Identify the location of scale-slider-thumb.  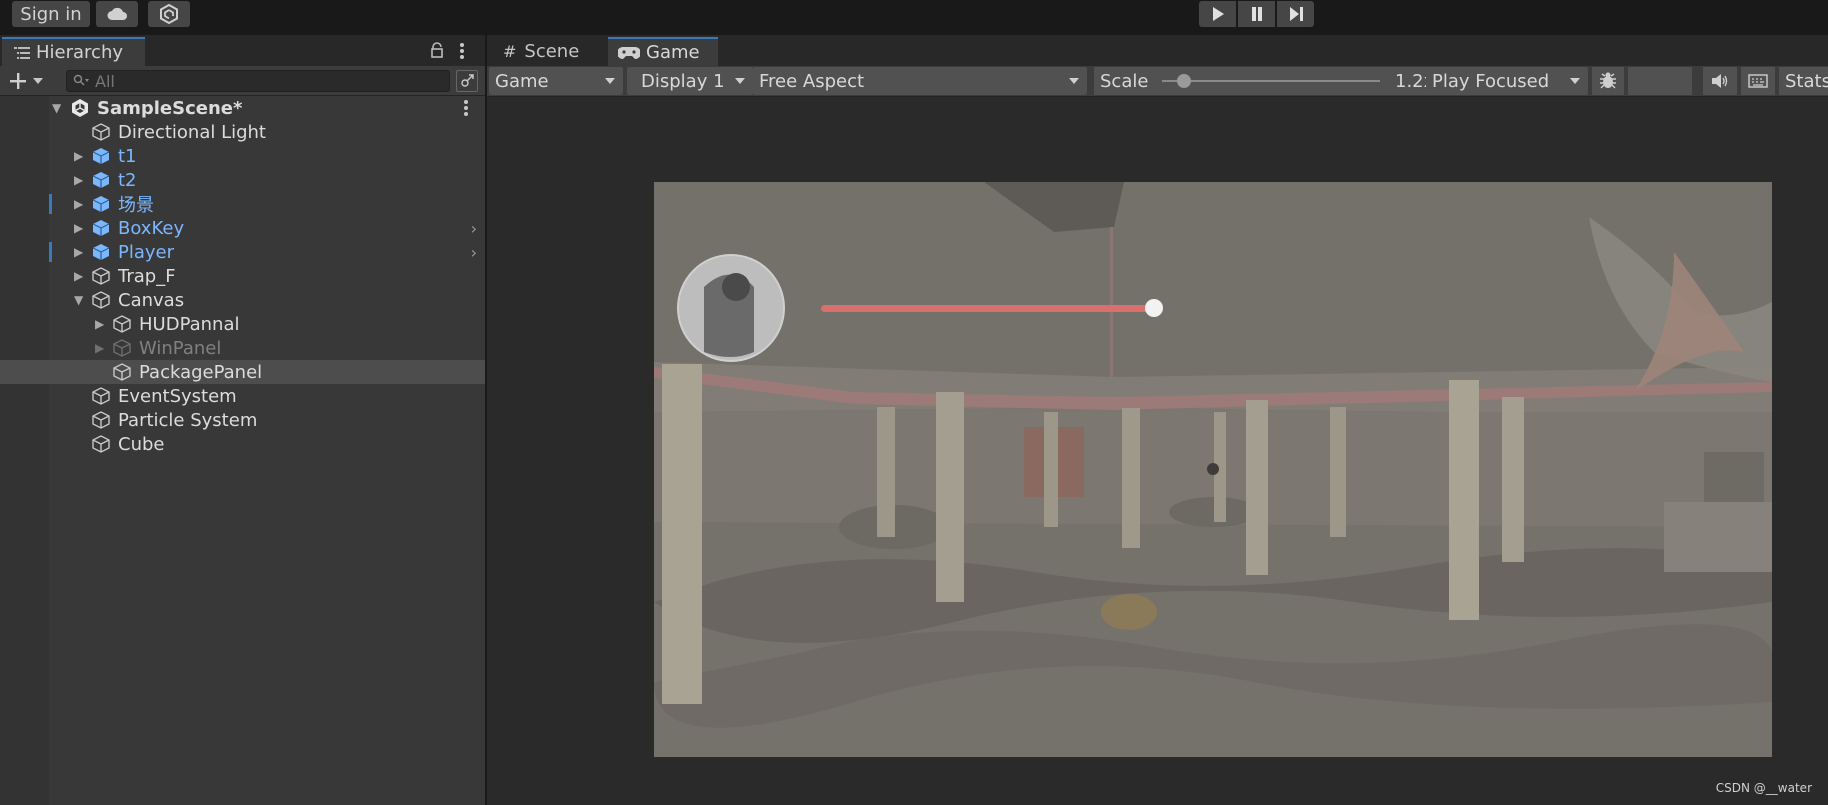
(1183, 81).